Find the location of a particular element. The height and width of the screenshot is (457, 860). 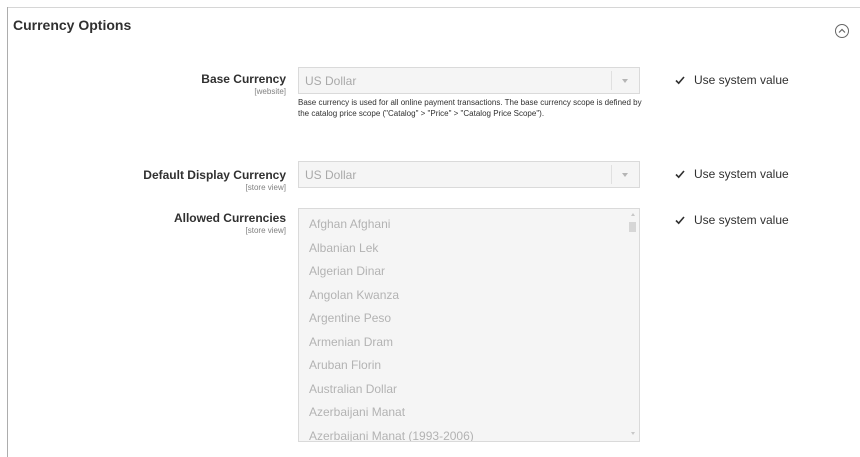

allowed-currencies-use-system-label: Use system value is located at coordinates (741, 220).